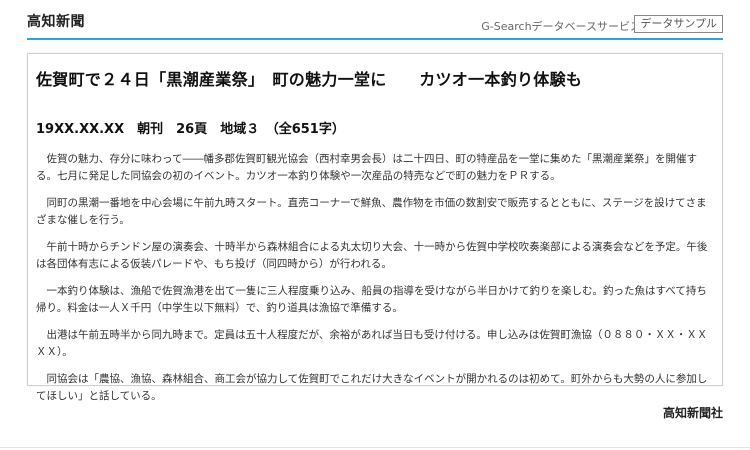 This screenshot has width=750, height=450. What do you see at coordinates (56, 22) in the screenshot?
I see `brand-title: 高知新聞` at bounding box center [56, 22].